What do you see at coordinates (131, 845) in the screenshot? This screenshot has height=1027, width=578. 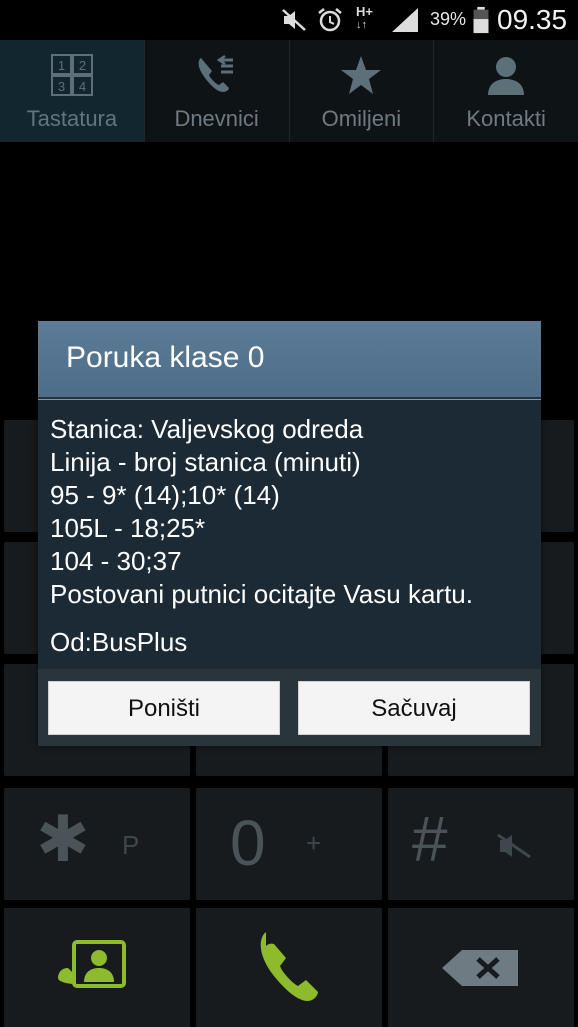 I see `key-star-sub: P` at bounding box center [131, 845].